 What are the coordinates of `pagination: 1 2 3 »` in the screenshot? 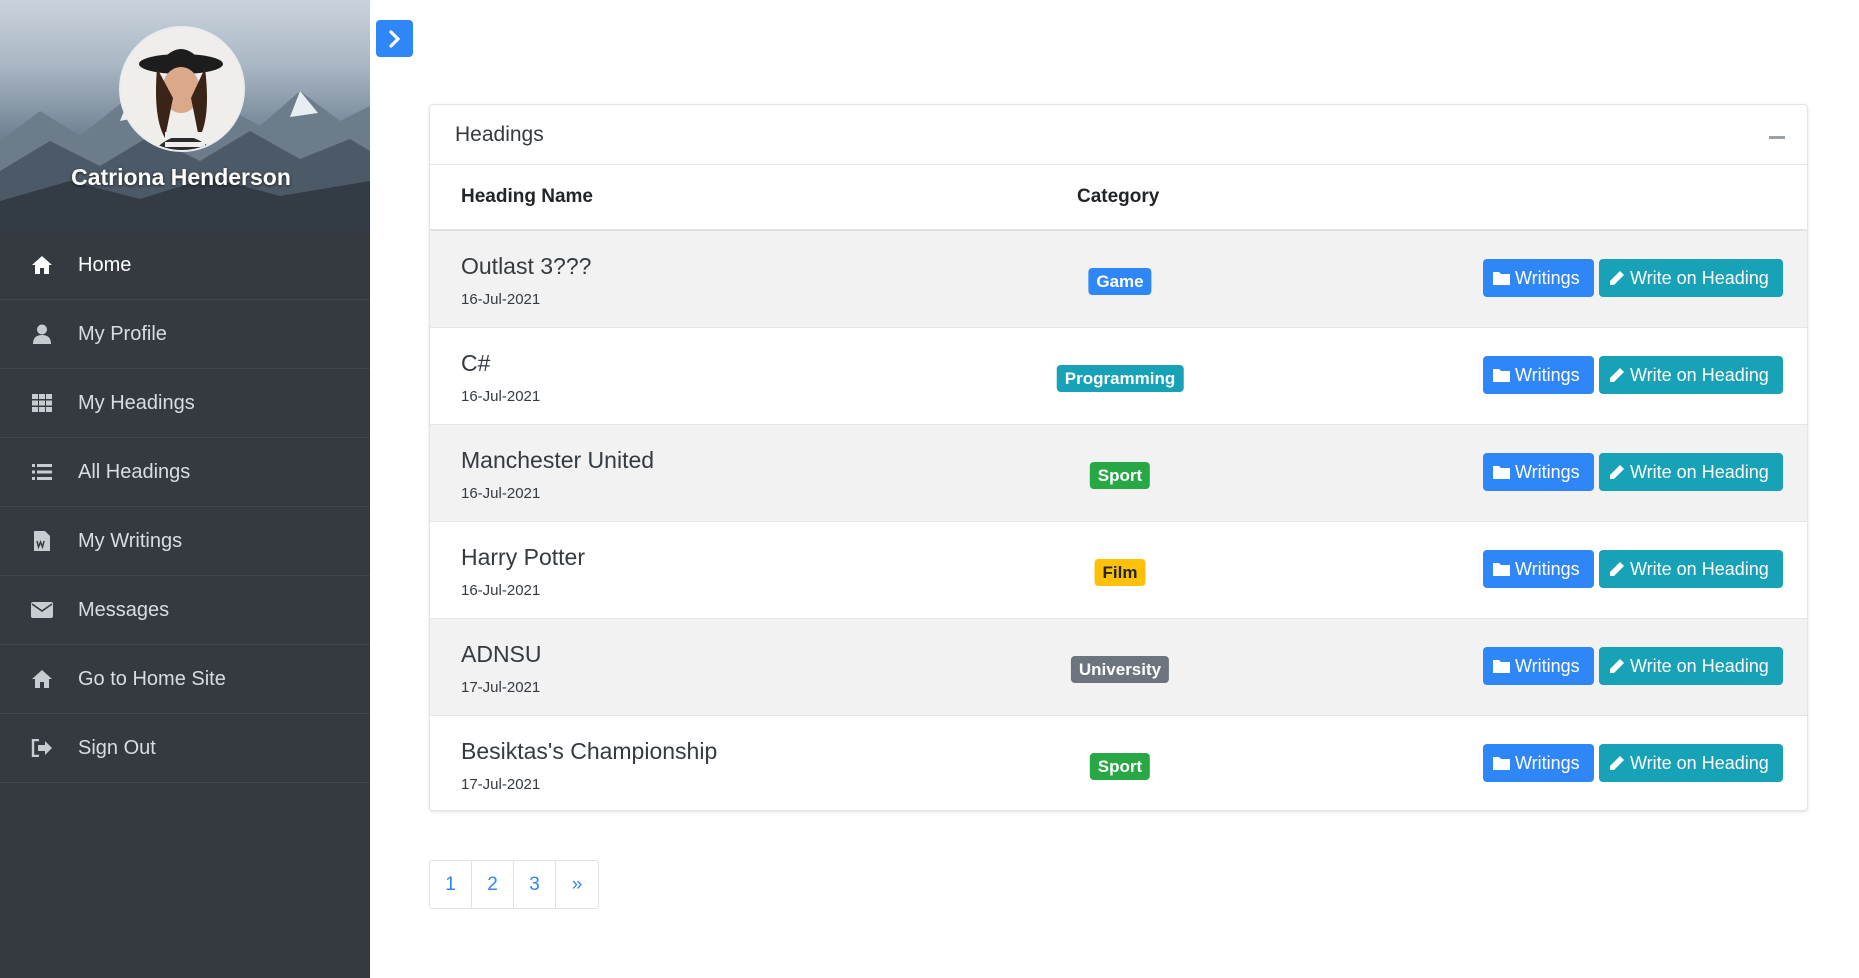 It's located at (514, 884).